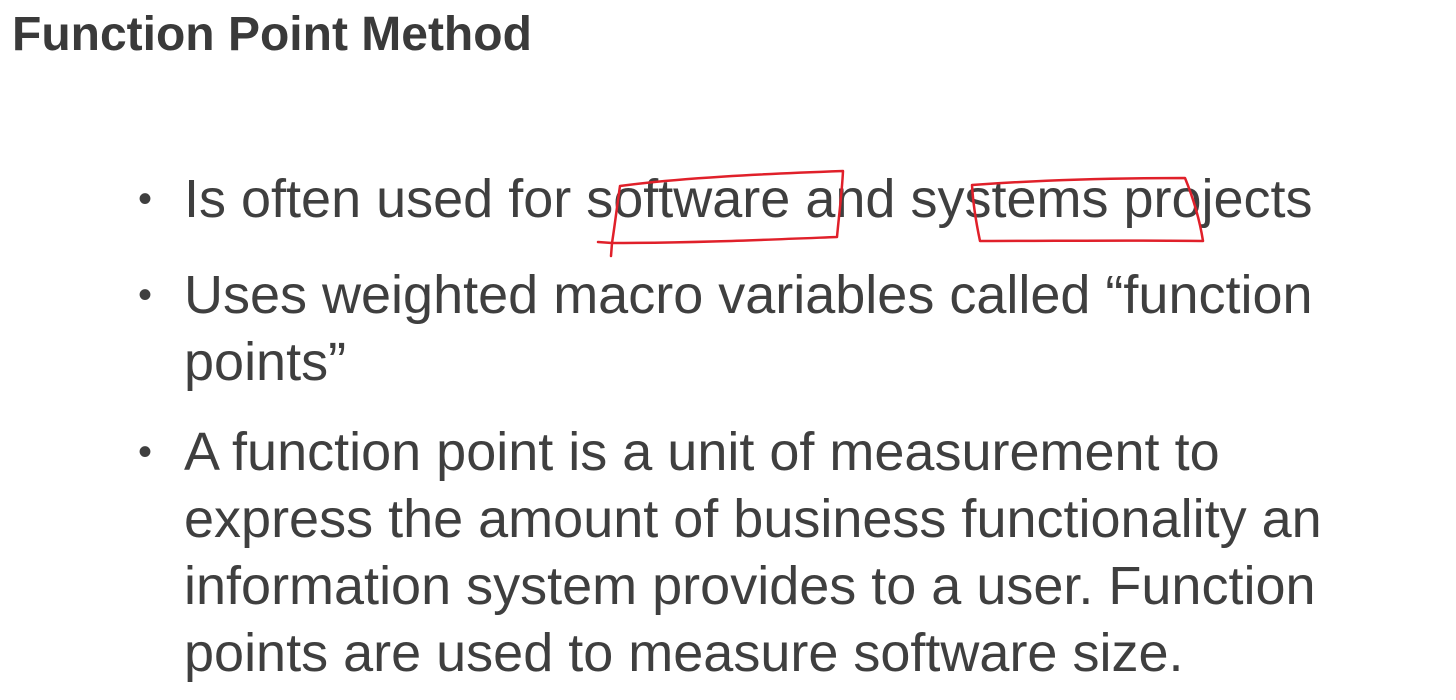 The width and height of the screenshot is (1456, 700). I want to click on slide-title: Function Point Method, so click(272, 34).